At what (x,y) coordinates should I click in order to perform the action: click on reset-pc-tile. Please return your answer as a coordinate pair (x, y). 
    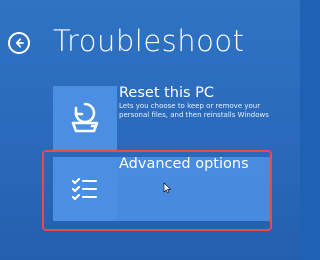
    Looking at the image, I should click on (85, 118).